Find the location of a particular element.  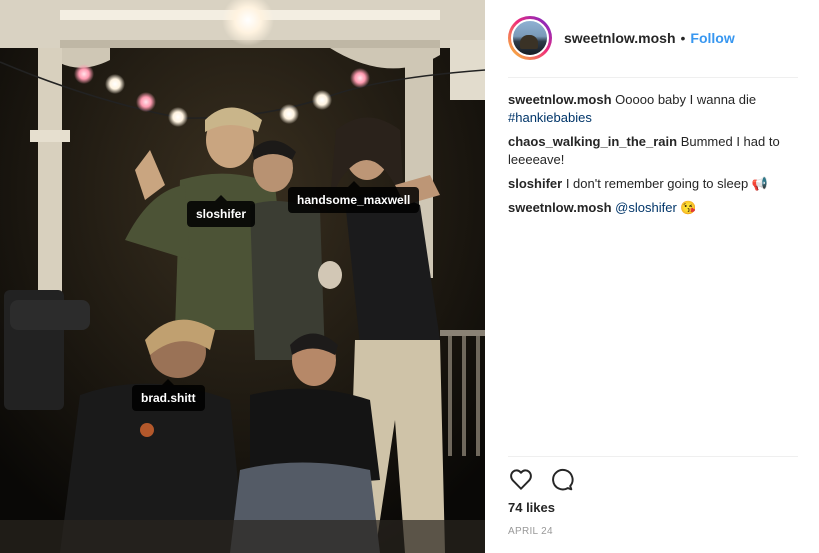

post-date: APRIL 24 is located at coordinates (530, 531).